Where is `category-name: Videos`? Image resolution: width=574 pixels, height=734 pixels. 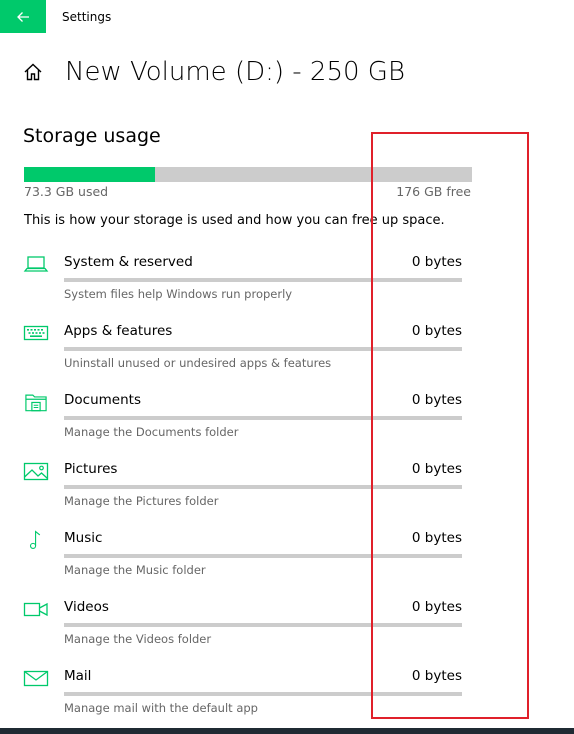
category-name: Videos is located at coordinates (86, 607).